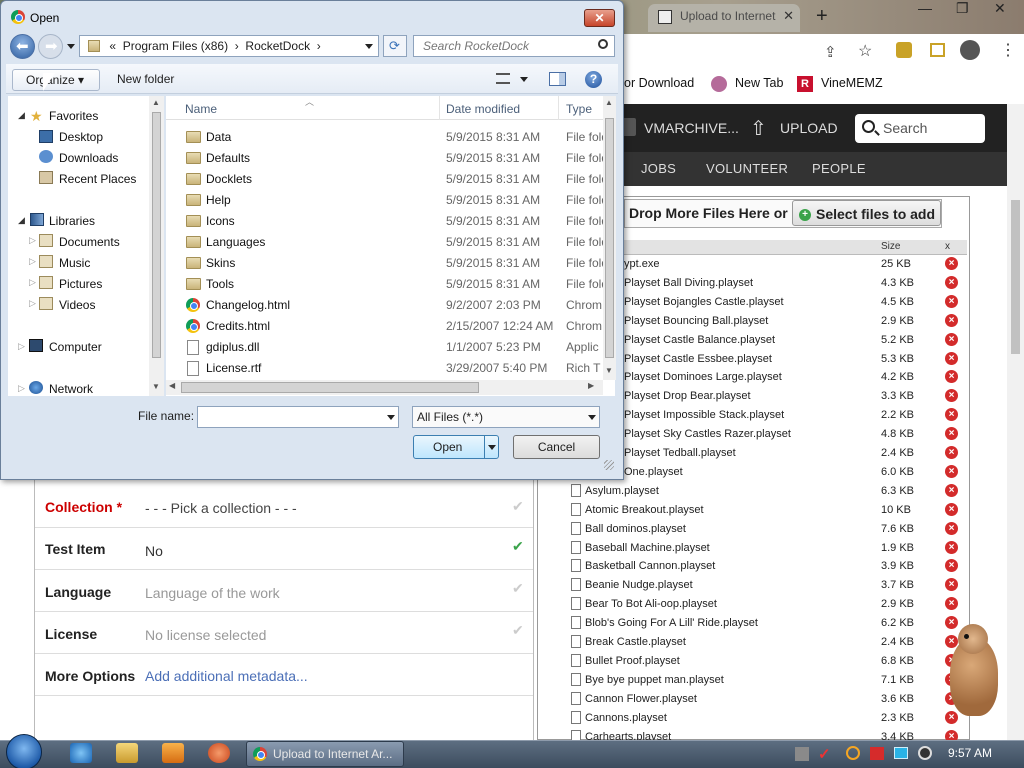 The image size is (1024, 768). Describe the element at coordinates (81, 753) in the screenshot. I see `internet-explorer-icon` at that location.